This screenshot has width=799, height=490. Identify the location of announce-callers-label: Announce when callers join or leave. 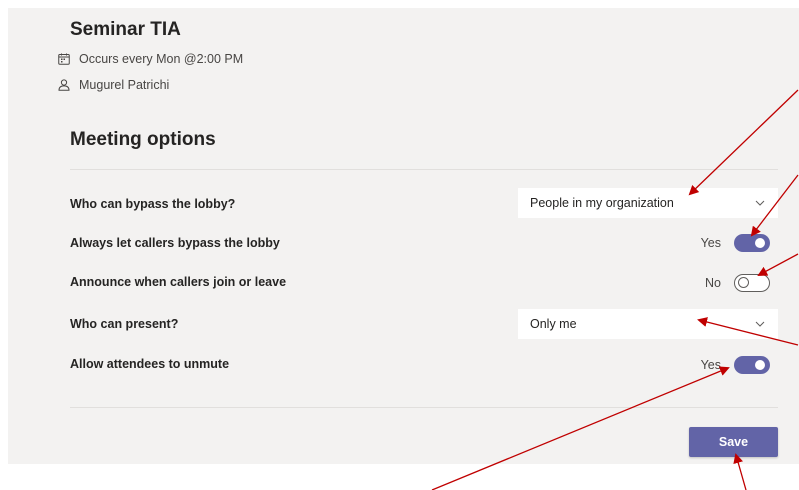
(178, 282).